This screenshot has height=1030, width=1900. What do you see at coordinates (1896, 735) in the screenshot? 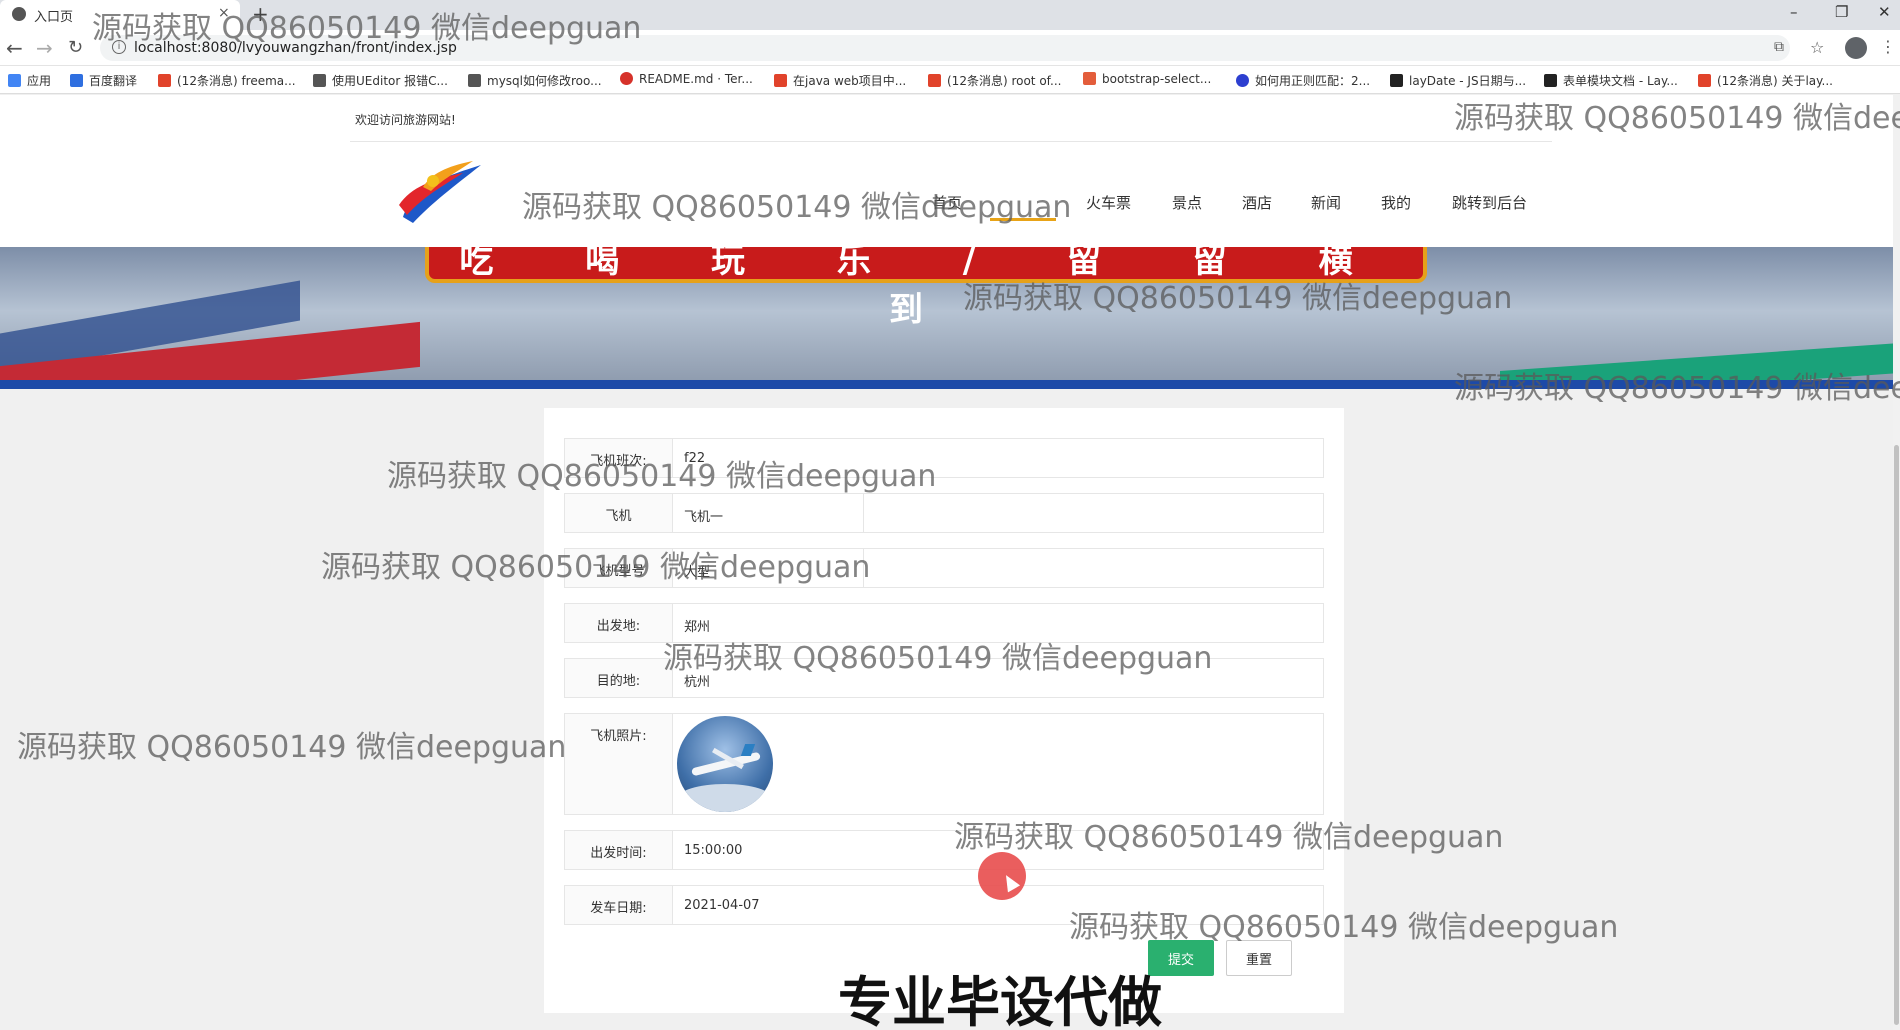
I see `scrollbar-thumb` at bounding box center [1896, 735].